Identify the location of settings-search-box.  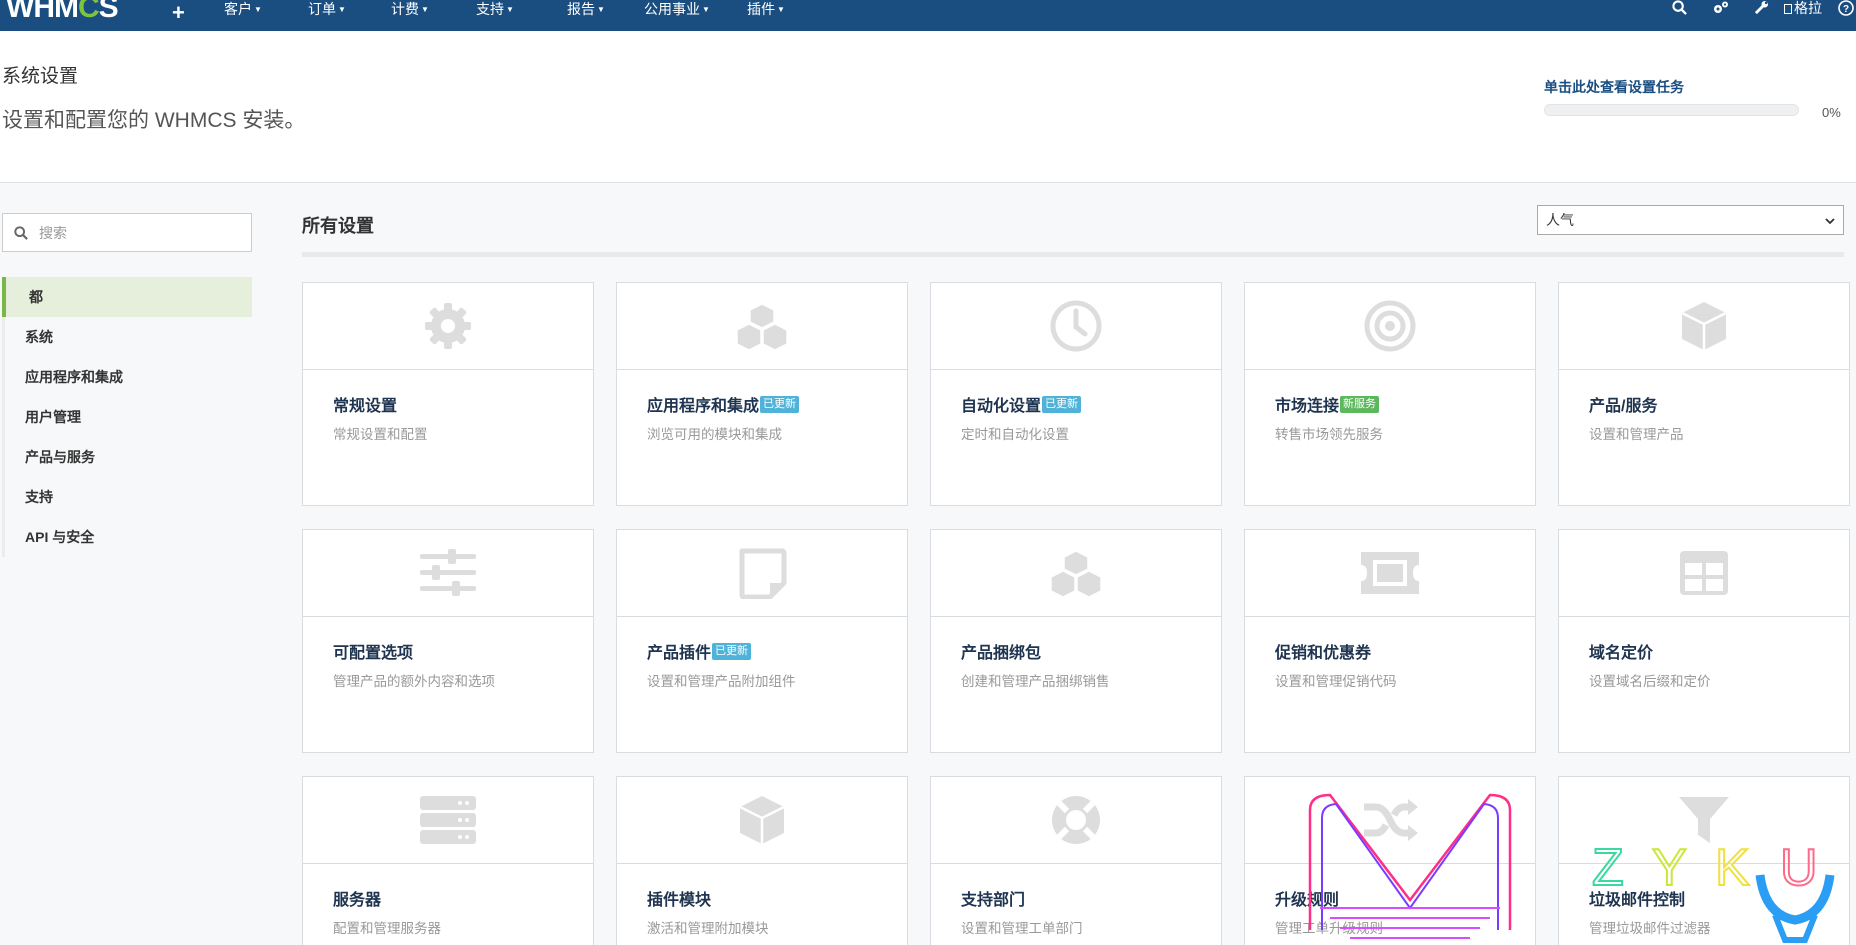
(127, 232).